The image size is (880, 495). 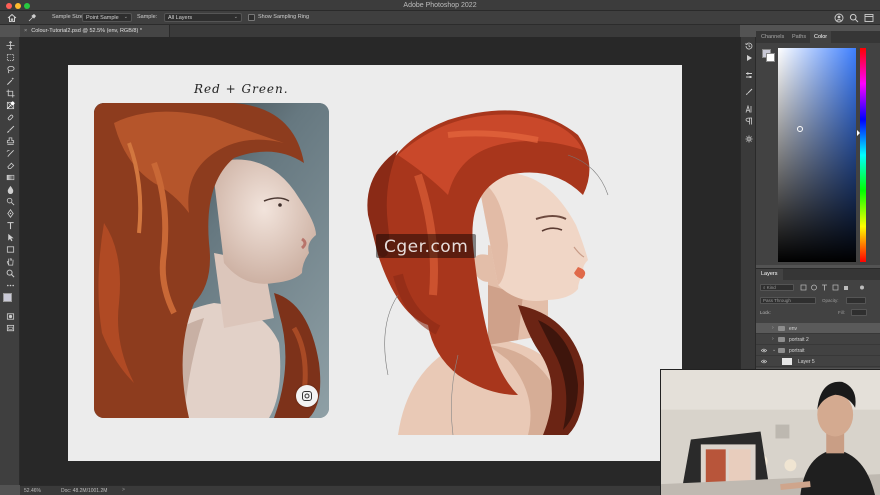 I want to click on sample-value: All Layers, so click(x=180, y=18).